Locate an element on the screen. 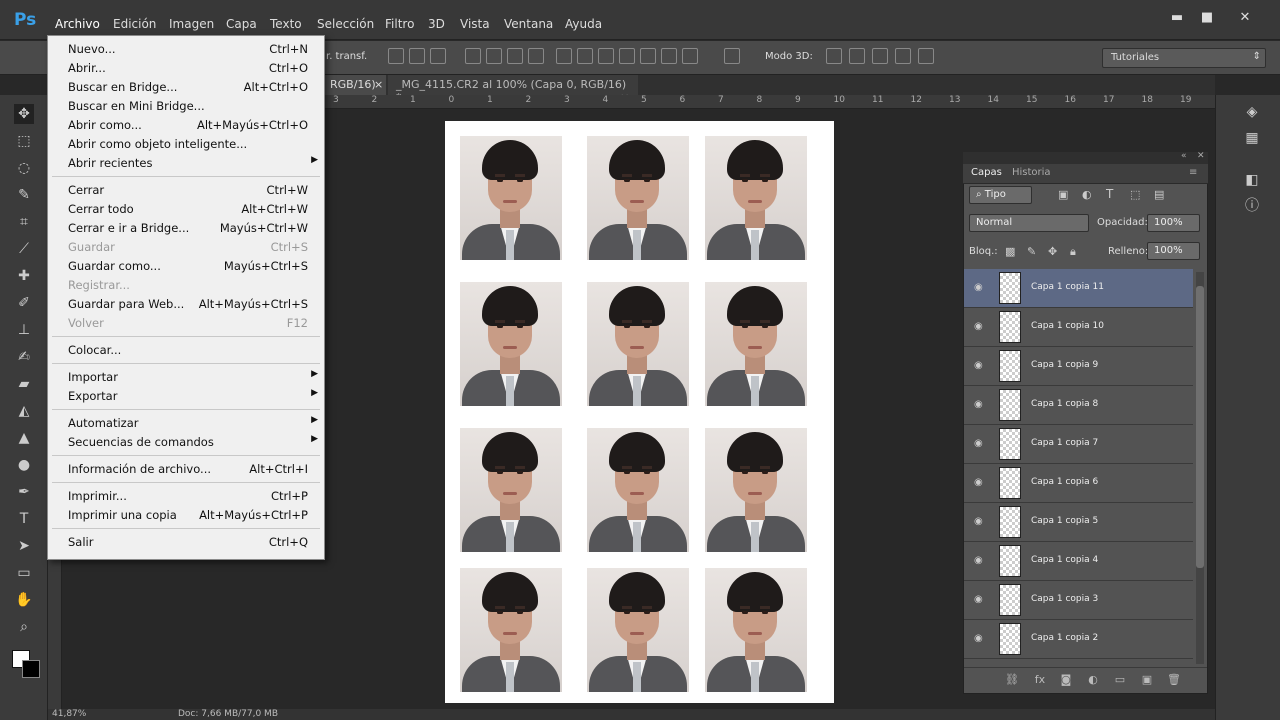  tab-close-icon: × is located at coordinates (378, 84).